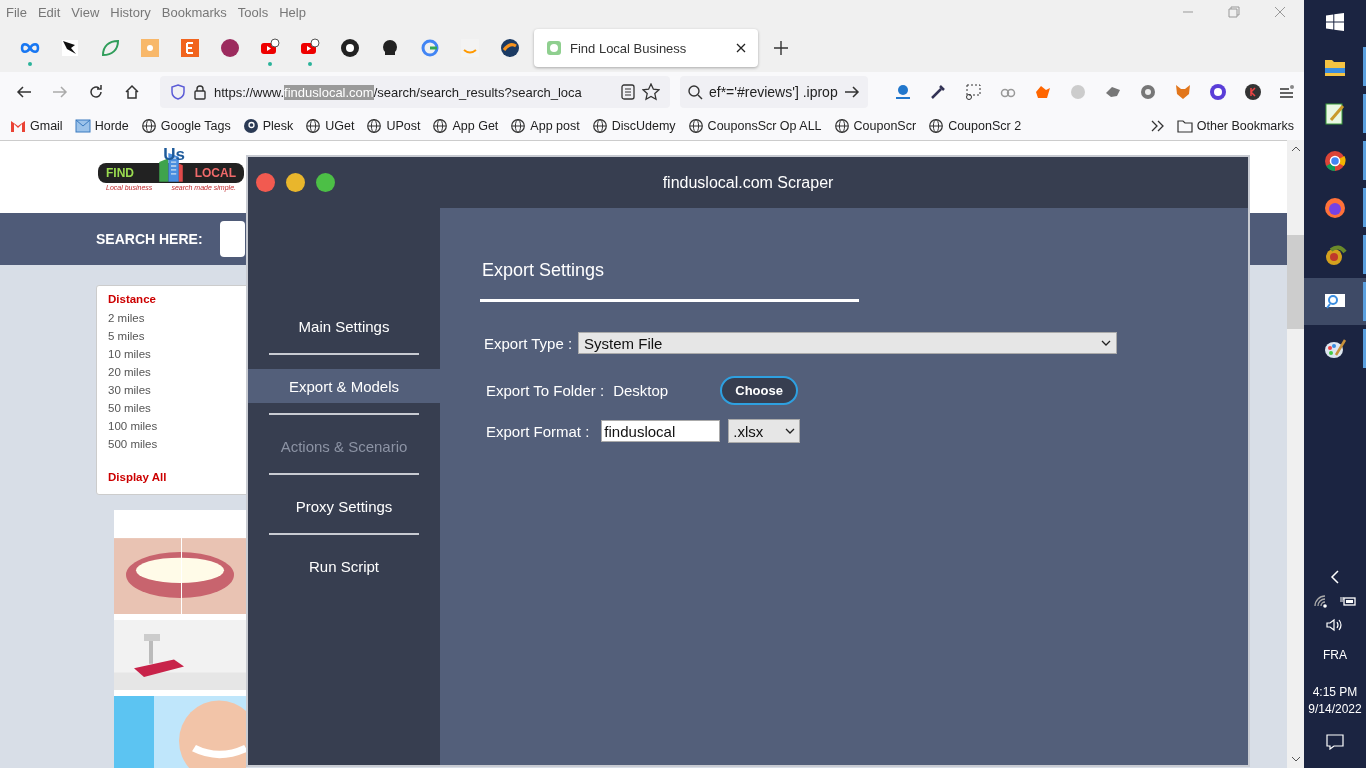  What do you see at coordinates (741, 48) in the screenshot?
I see `close-icon` at bounding box center [741, 48].